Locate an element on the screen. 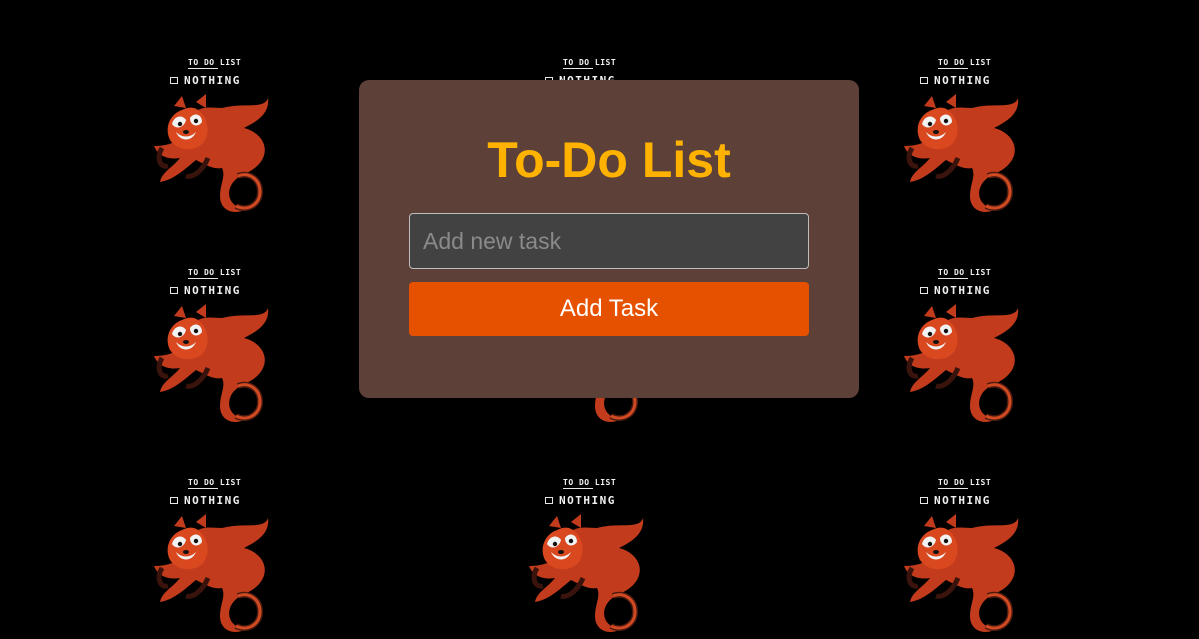 This screenshot has width=1199, height=639. new-task-input is located at coordinates (609, 241).